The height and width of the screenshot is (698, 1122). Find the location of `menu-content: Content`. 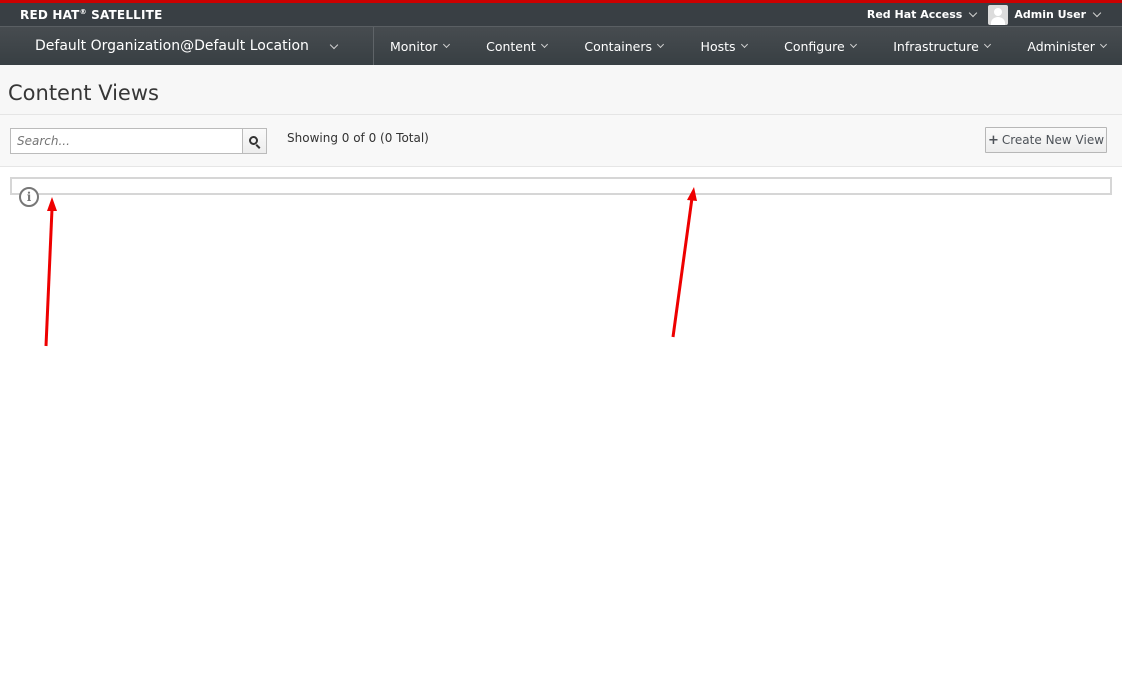

menu-content: Content is located at coordinates (517, 46).